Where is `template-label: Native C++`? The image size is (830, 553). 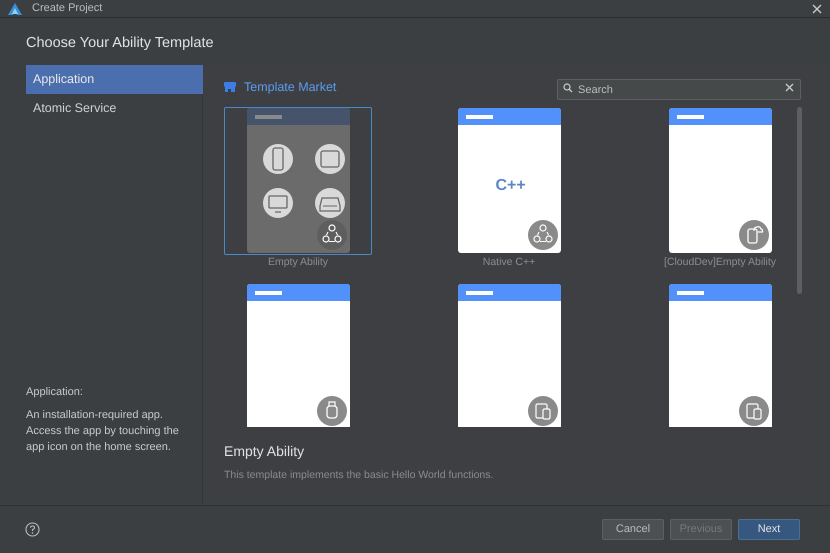
template-label: Native C++ is located at coordinates (509, 262).